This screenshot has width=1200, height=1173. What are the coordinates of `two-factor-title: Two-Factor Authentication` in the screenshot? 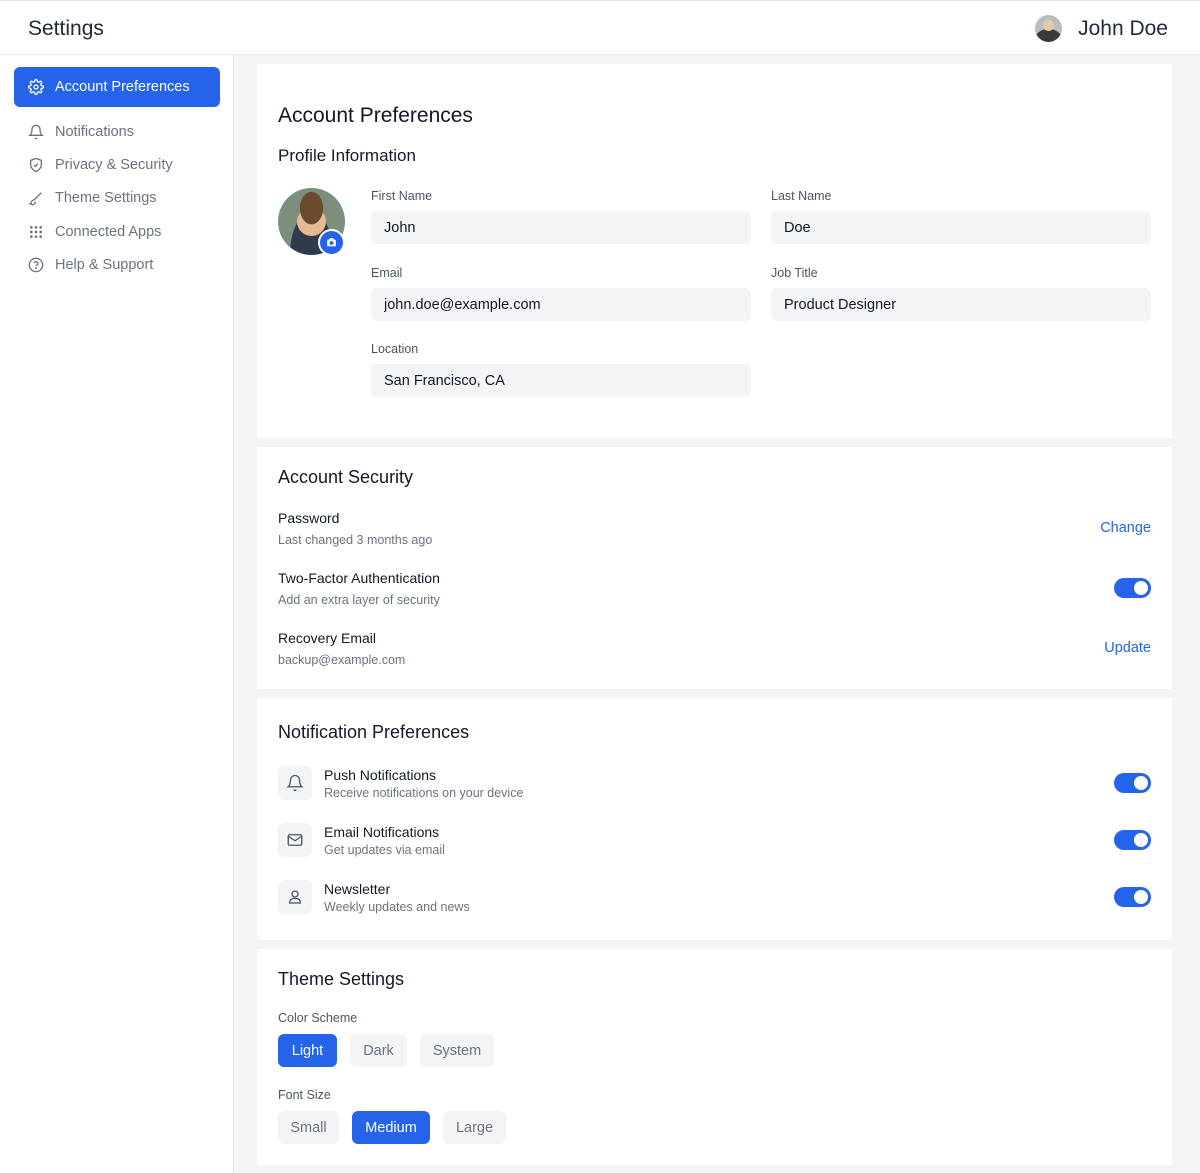 It's located at (359, 578).